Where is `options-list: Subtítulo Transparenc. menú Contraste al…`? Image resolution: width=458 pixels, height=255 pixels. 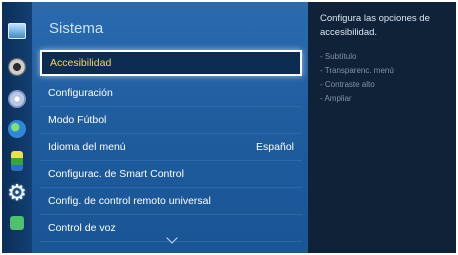
options-list: Subtítulo Transparenc. menú Contraste al… is located at coordinates (385, 78).